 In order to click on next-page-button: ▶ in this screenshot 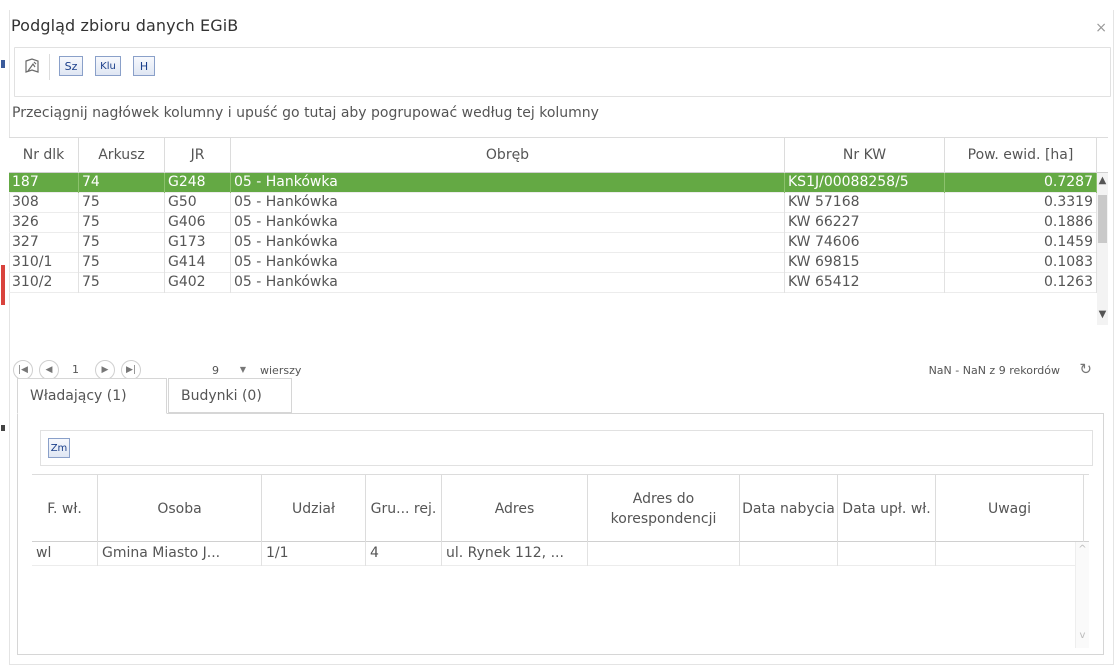, I will do `click(105, 370)`.